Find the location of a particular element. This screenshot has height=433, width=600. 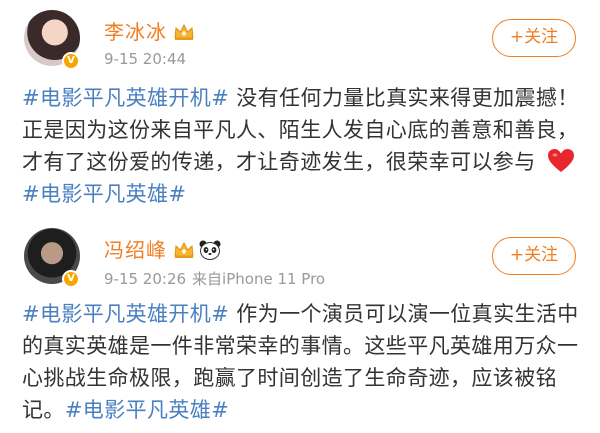

post-source: 来自iPhone 11 Pro is located at coordinates (259, 279).